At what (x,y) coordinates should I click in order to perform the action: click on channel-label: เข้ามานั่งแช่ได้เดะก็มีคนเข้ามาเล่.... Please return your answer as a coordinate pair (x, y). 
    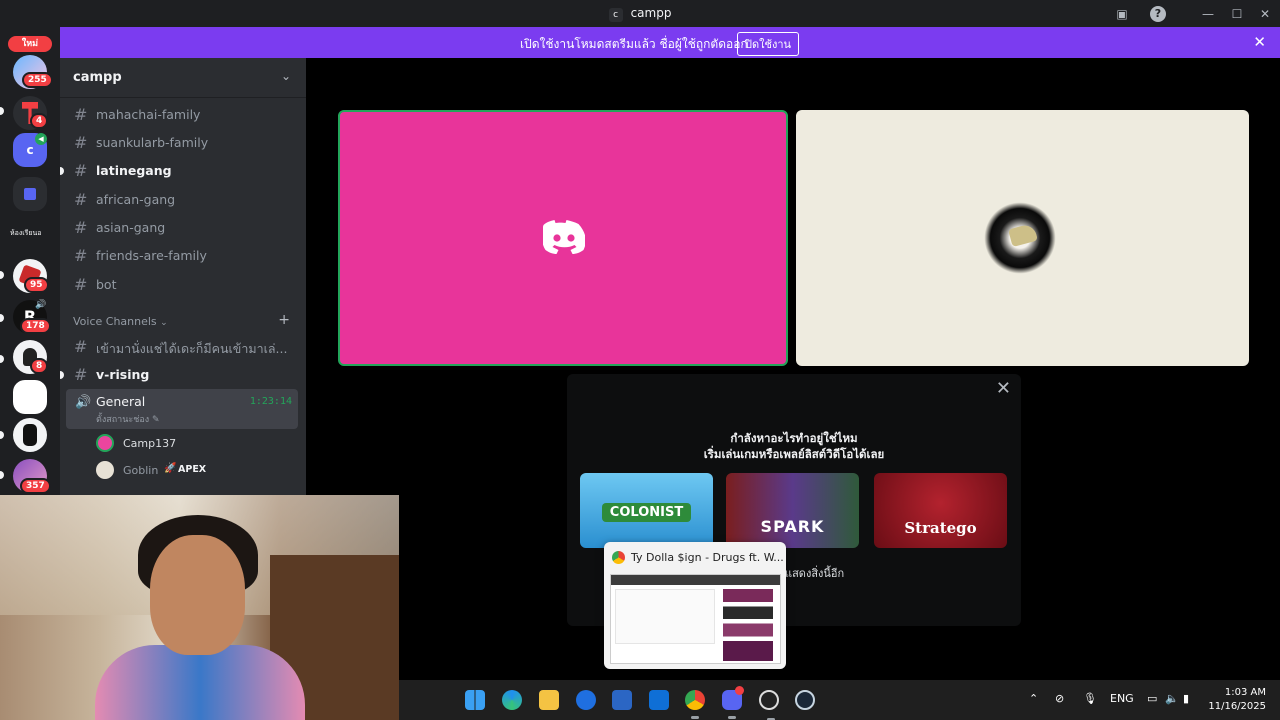
    Looking at the image, I should click on (192, 348).